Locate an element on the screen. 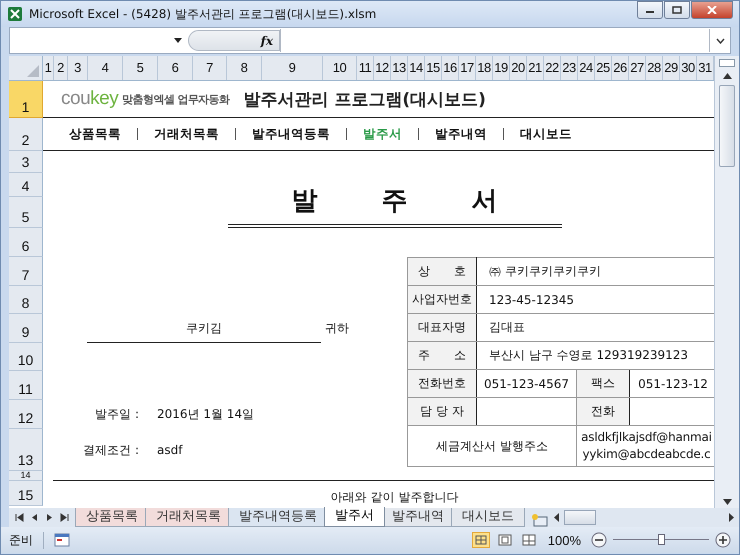 The width and height of the screenshot is (740, 555). column-header: 21 is located at coordinates (535, 68).